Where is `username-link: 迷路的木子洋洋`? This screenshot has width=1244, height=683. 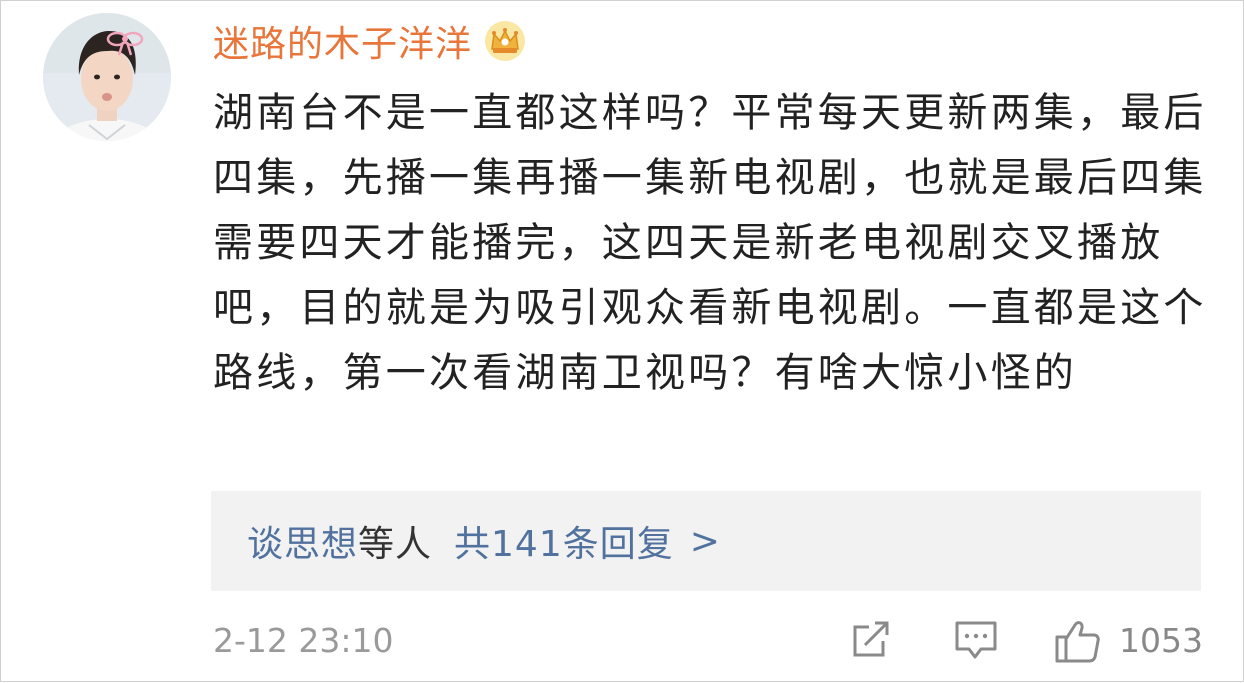
username-link: 迷路的木子洋洋 is located at coordinates (342, 41).